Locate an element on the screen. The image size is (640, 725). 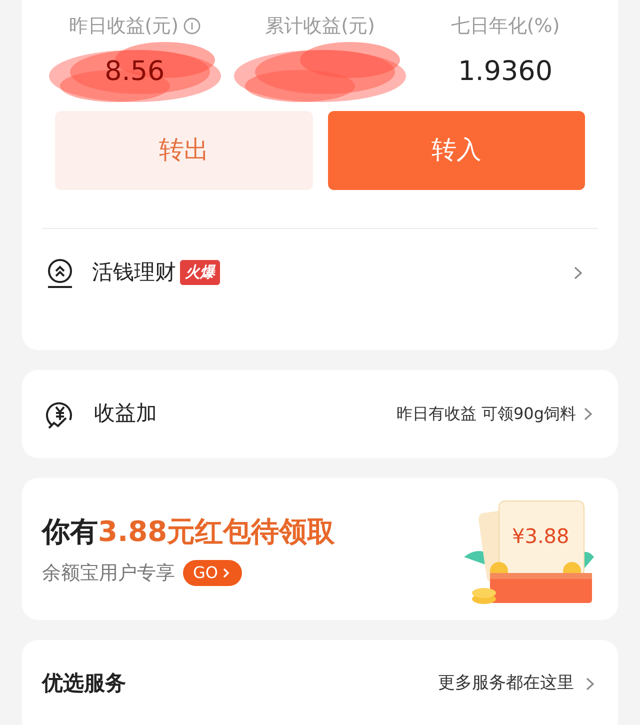
hot-badge: 火爆 is located at coordinates (200, 272).